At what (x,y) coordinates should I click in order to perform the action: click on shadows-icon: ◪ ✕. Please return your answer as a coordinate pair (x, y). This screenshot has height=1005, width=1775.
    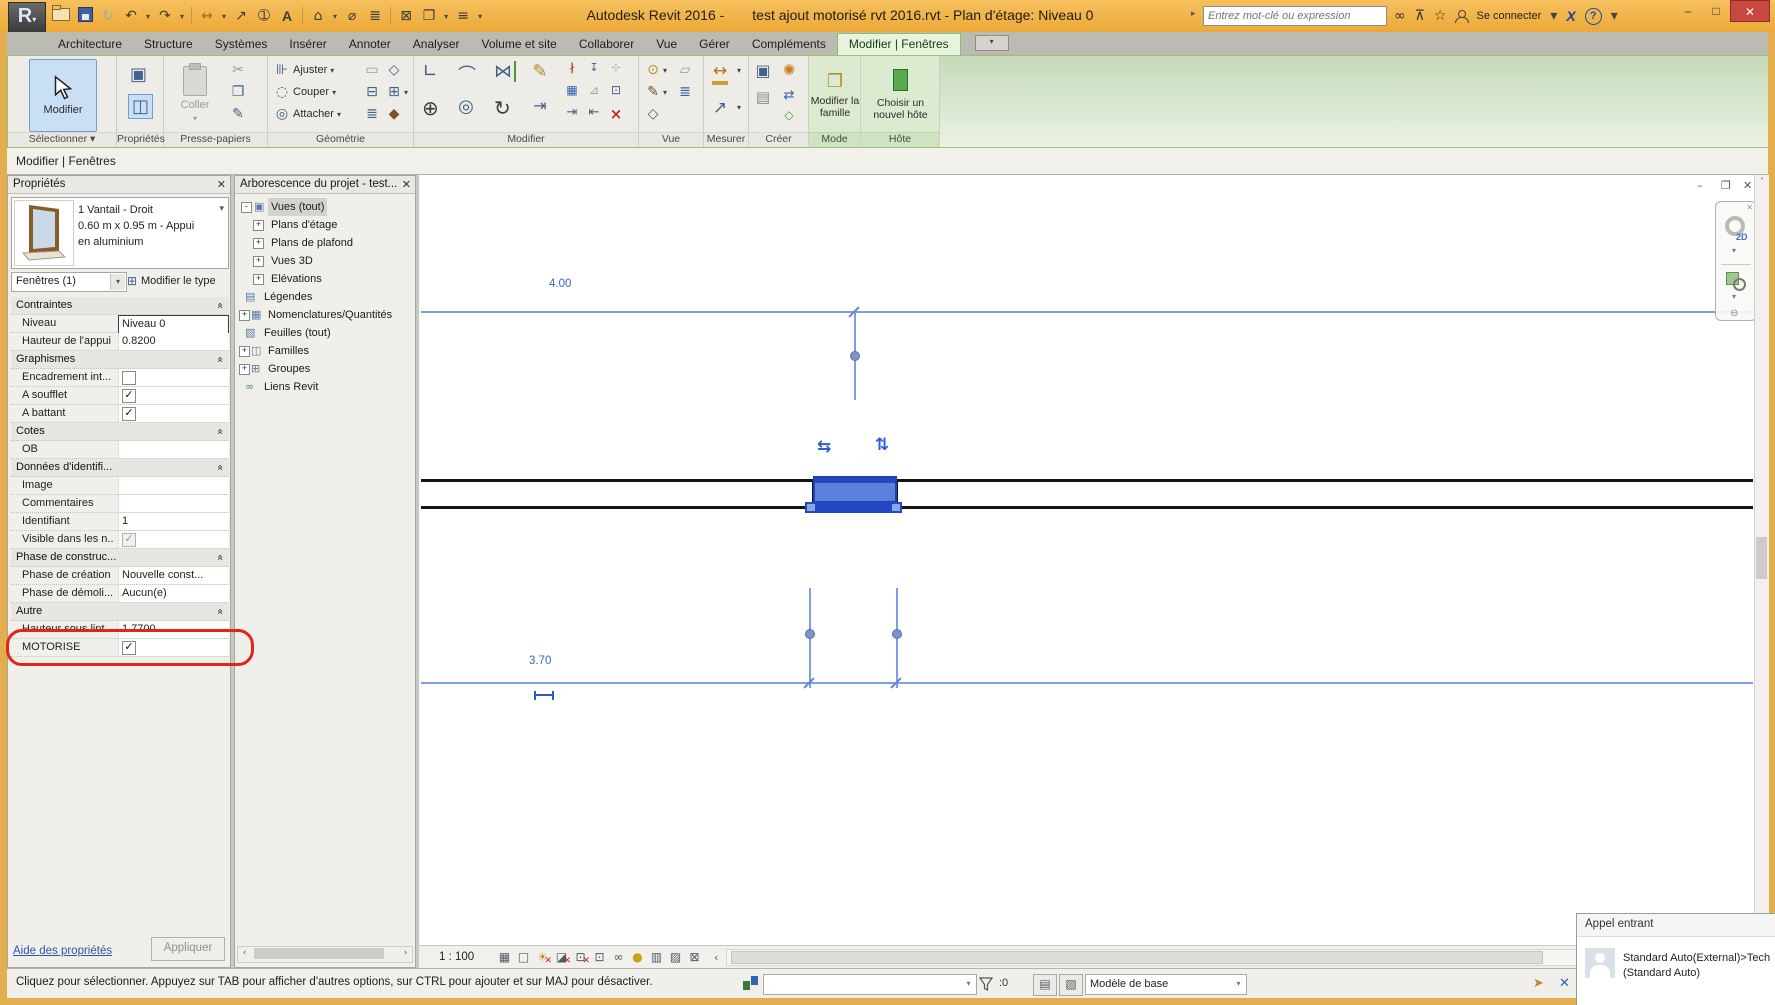
    Looking at the image, I should click on (561, 957).